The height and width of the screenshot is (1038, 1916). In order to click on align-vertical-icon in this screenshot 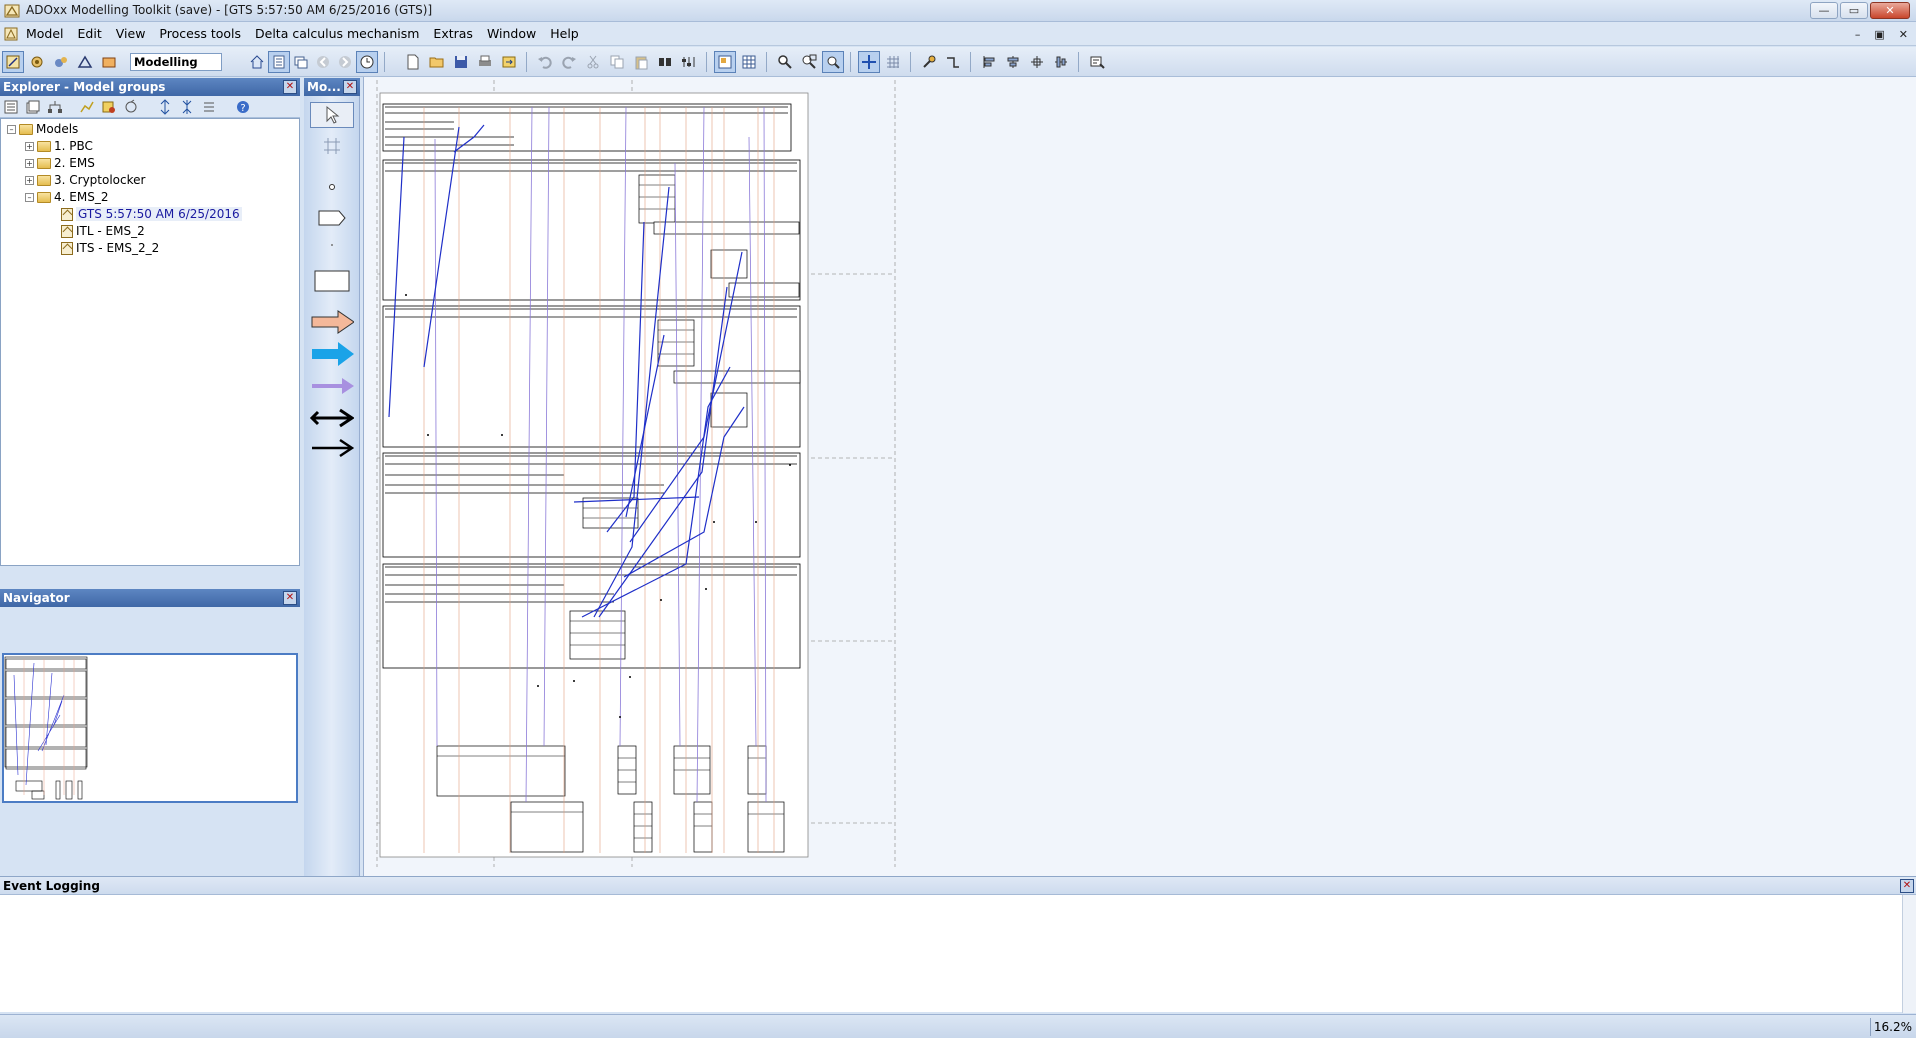, I will do `click(1061, 62)`.